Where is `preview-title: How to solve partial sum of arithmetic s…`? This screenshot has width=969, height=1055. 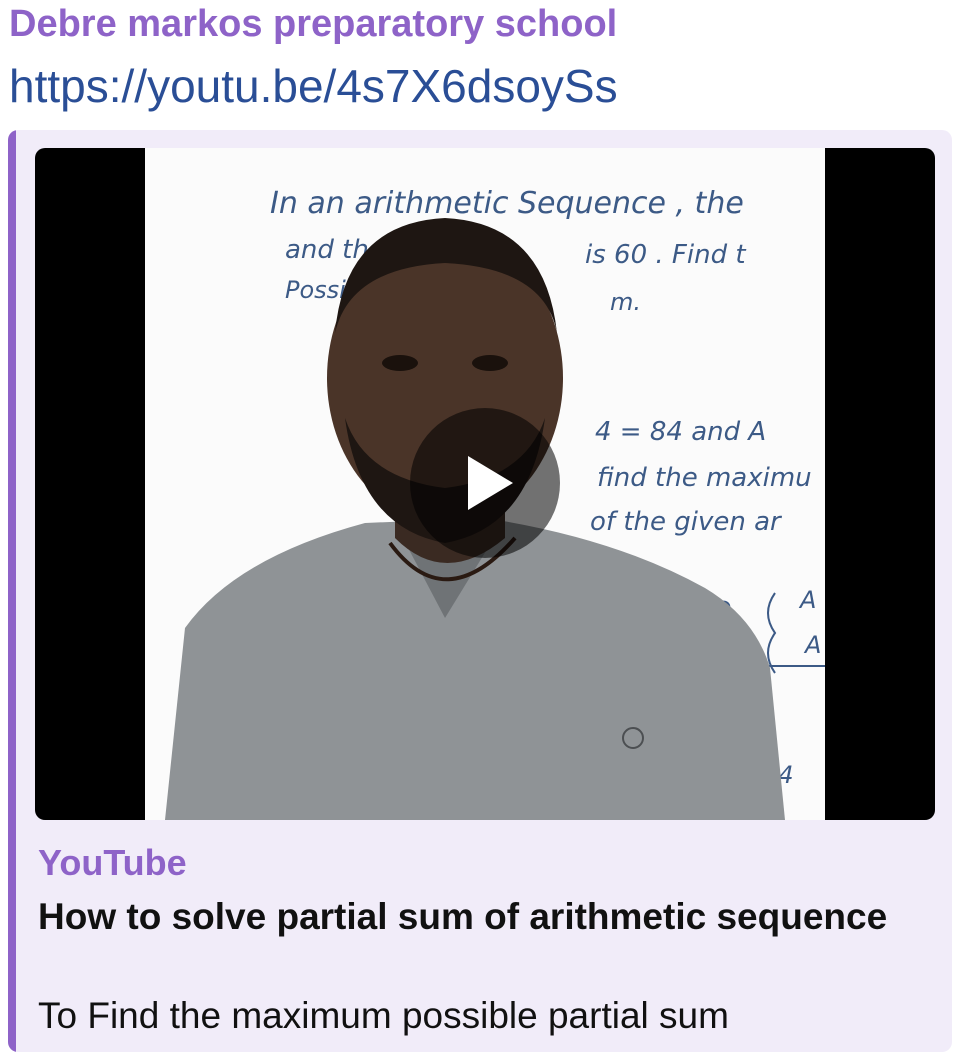
preview-title: How to solve partial sum of arithmetic s… is located at coordinates (463, 916).